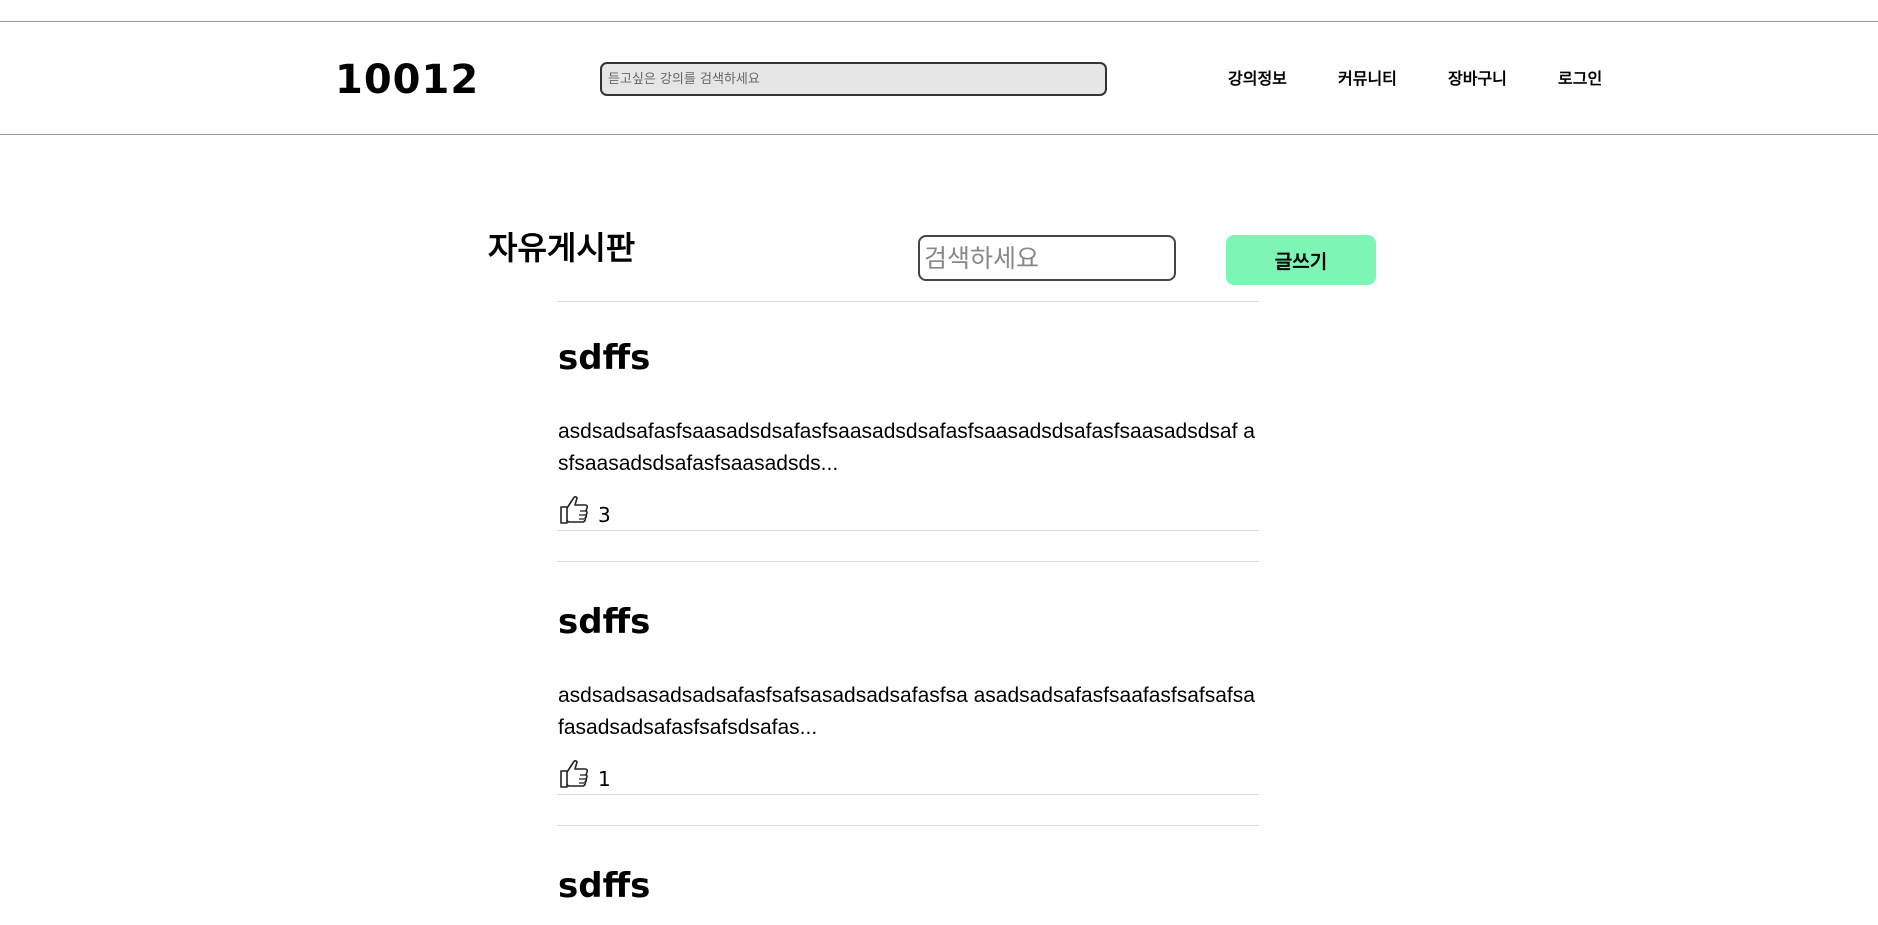  What do you see at coordinates (1477, 79) in the screenshot?
I see `nav-cart: 장바구니` at bounding box center [1477, 79].